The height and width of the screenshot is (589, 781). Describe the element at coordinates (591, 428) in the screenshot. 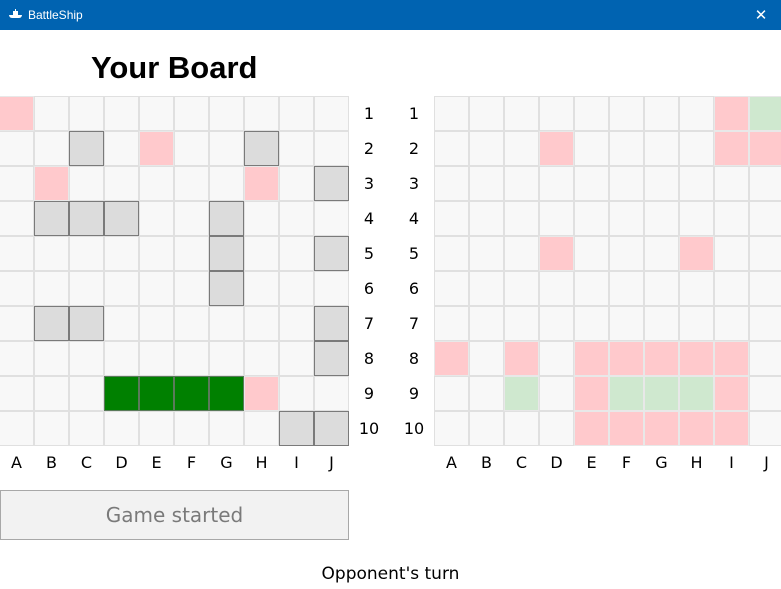

I see `opponent_board-cell-e10` at that location.